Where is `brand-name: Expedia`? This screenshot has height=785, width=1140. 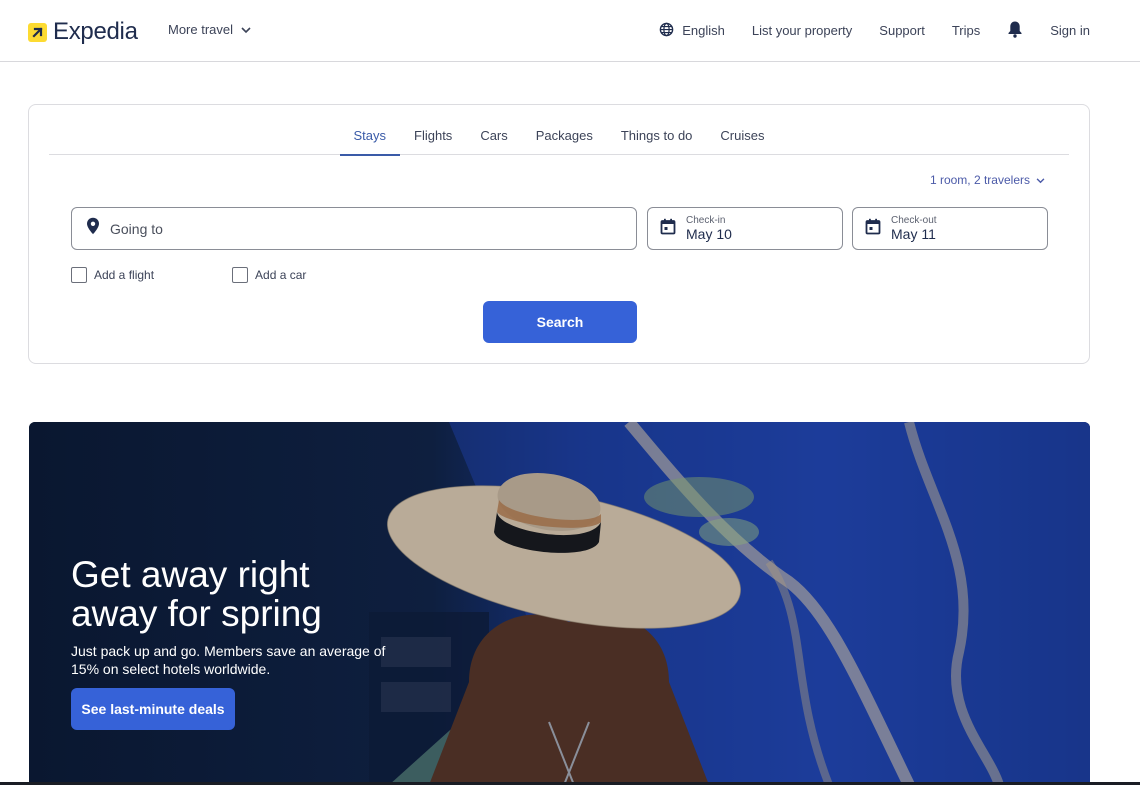
brand-name: Expedia is located at coordinates (95, 31).